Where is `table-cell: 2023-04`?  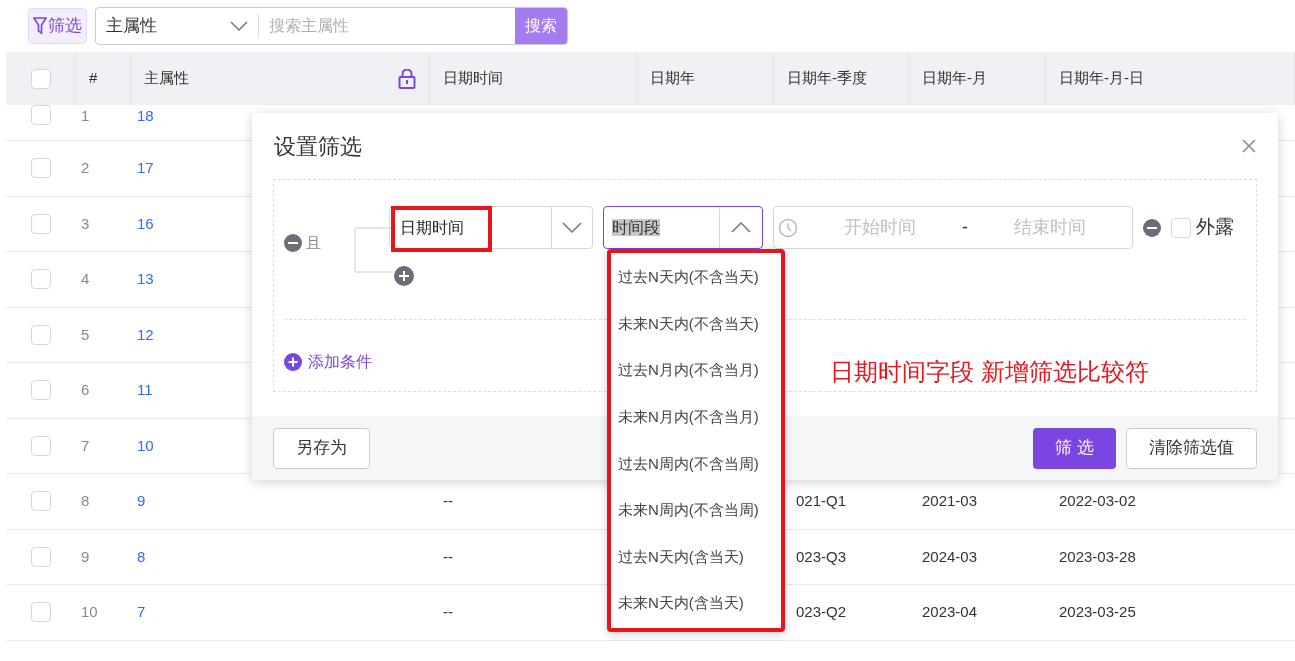
table-cell: 2023-04 is located at coordinates (950, 611).